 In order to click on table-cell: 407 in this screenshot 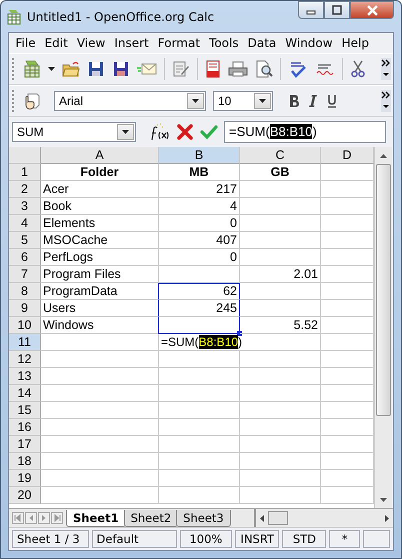, I will do `click(199, 240)`.